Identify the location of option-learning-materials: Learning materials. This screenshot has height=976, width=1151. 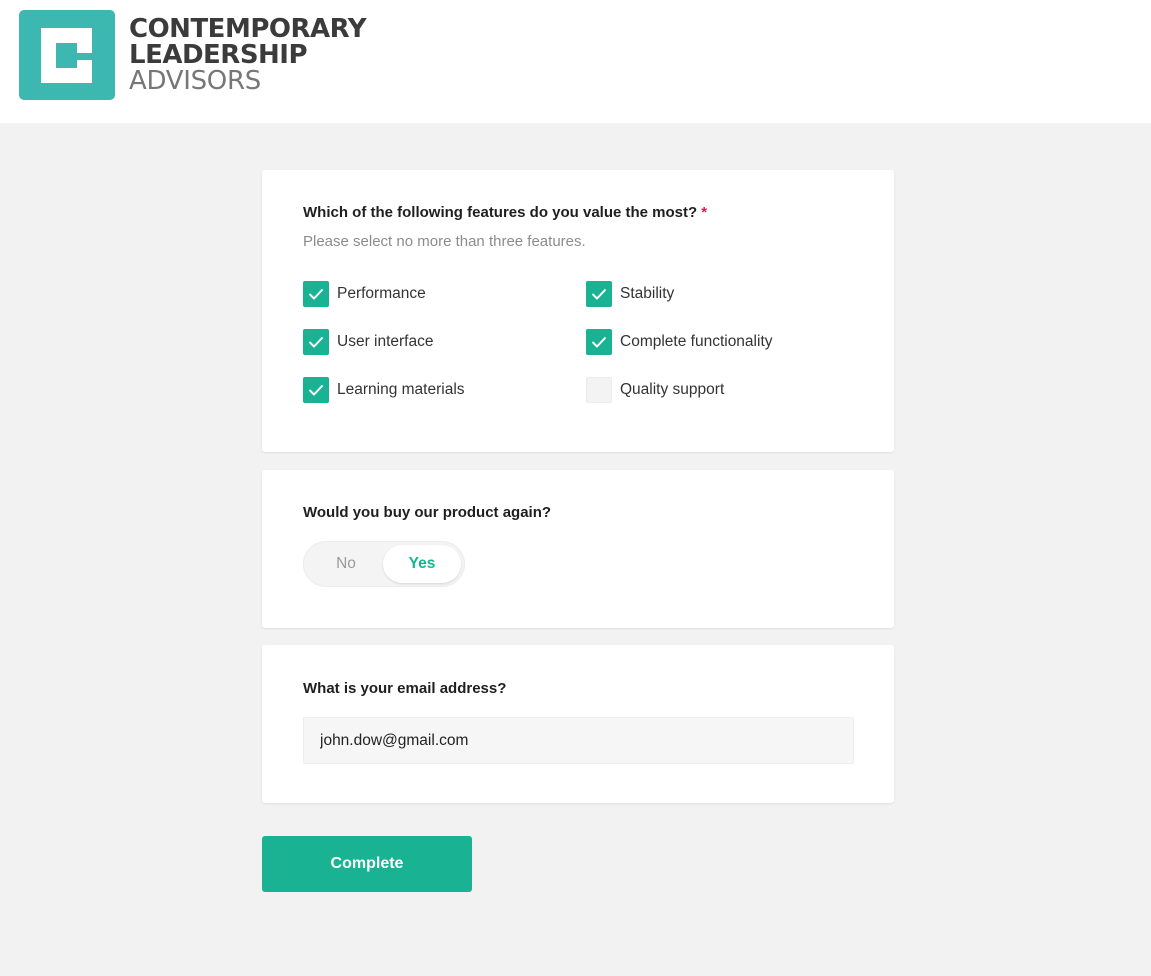
(384, 390).